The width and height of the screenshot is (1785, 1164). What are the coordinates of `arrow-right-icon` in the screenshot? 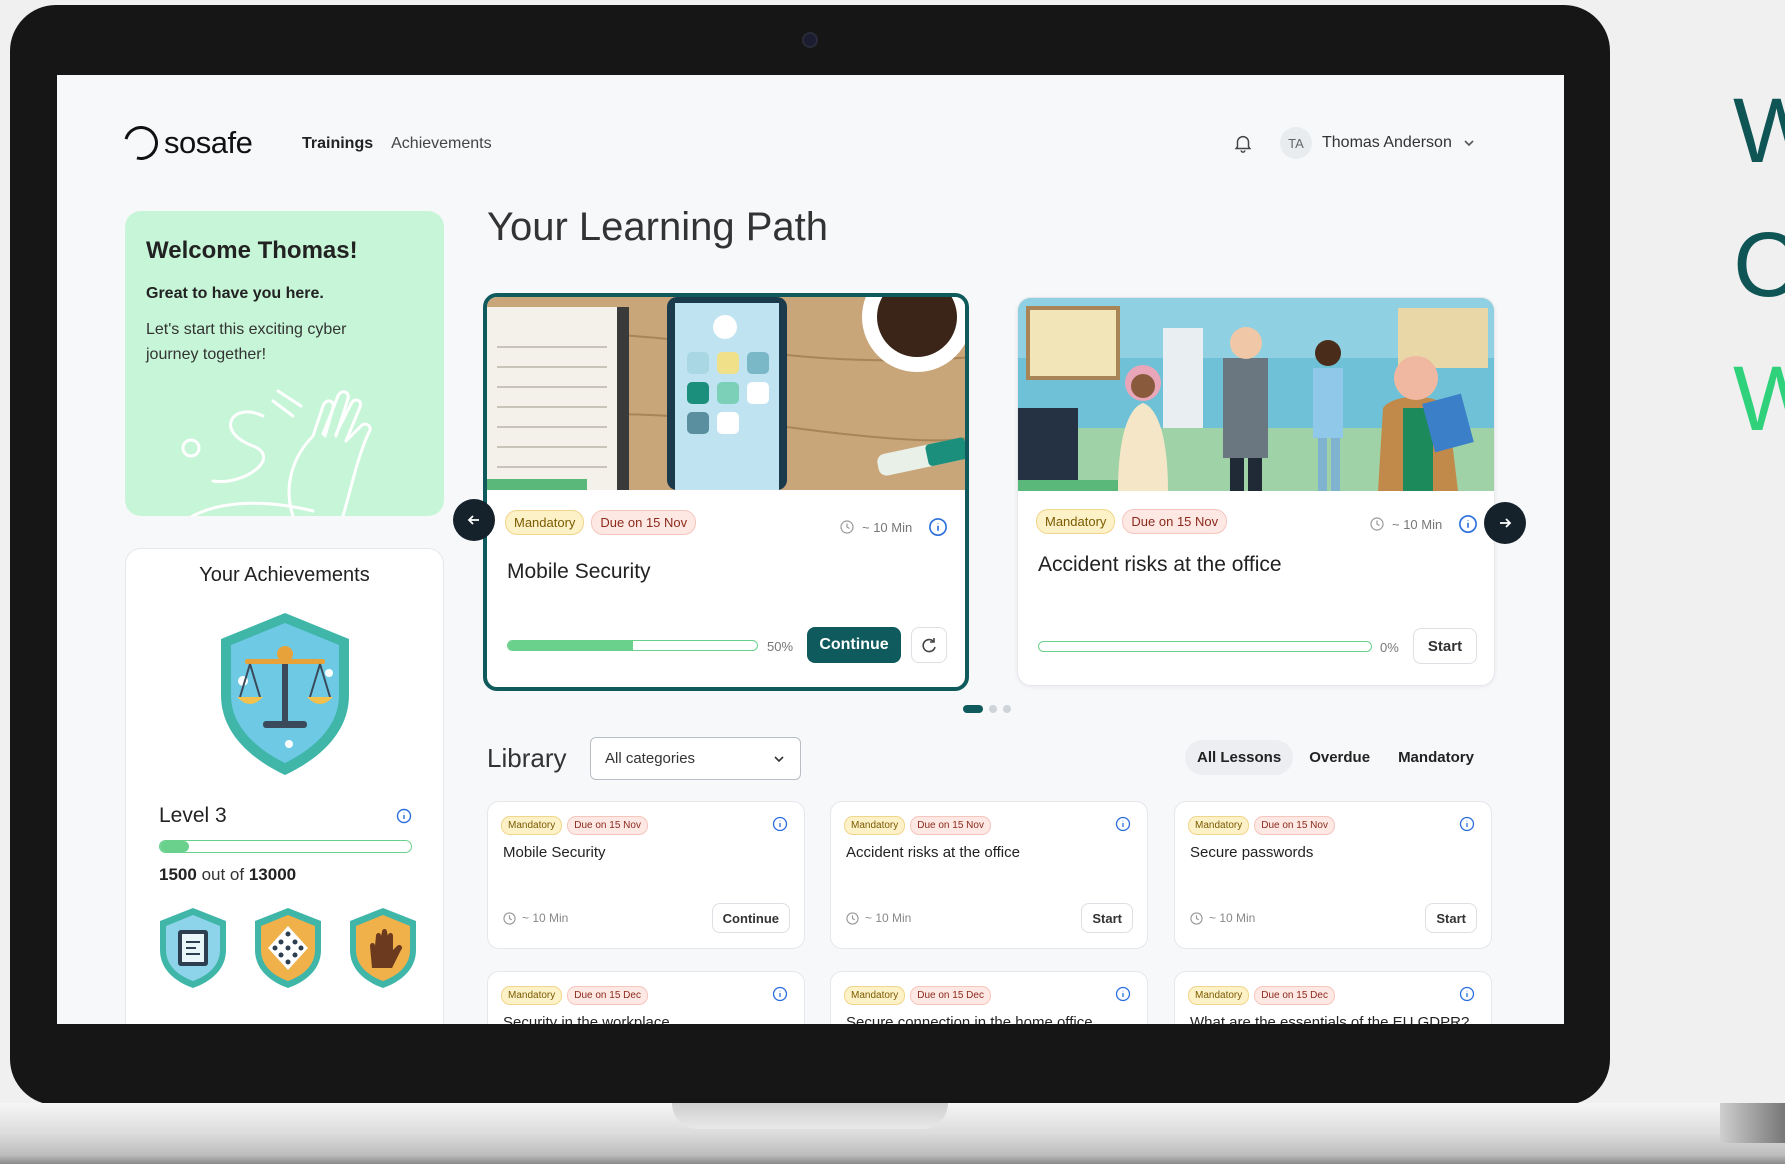 It's located at (1506, 523).